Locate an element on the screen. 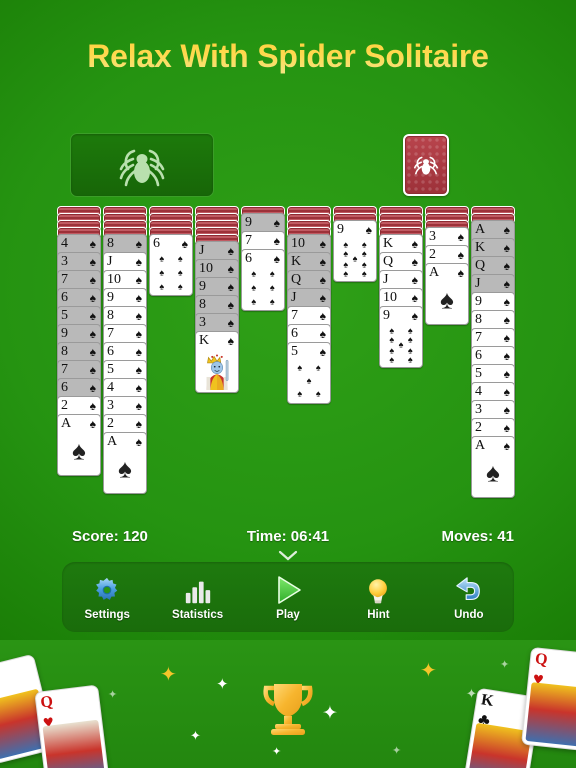  play-button: Play is located at coordinates (288, 597).